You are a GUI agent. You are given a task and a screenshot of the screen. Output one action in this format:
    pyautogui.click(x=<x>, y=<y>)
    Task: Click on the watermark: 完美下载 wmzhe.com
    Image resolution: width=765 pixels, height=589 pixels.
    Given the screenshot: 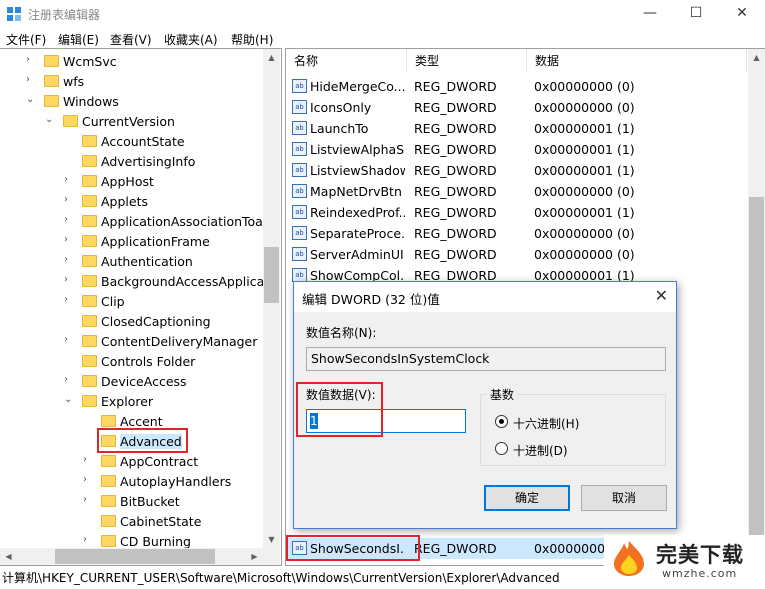 What is the action you would take?
    pyautogui.click(x=684, y=560)
    